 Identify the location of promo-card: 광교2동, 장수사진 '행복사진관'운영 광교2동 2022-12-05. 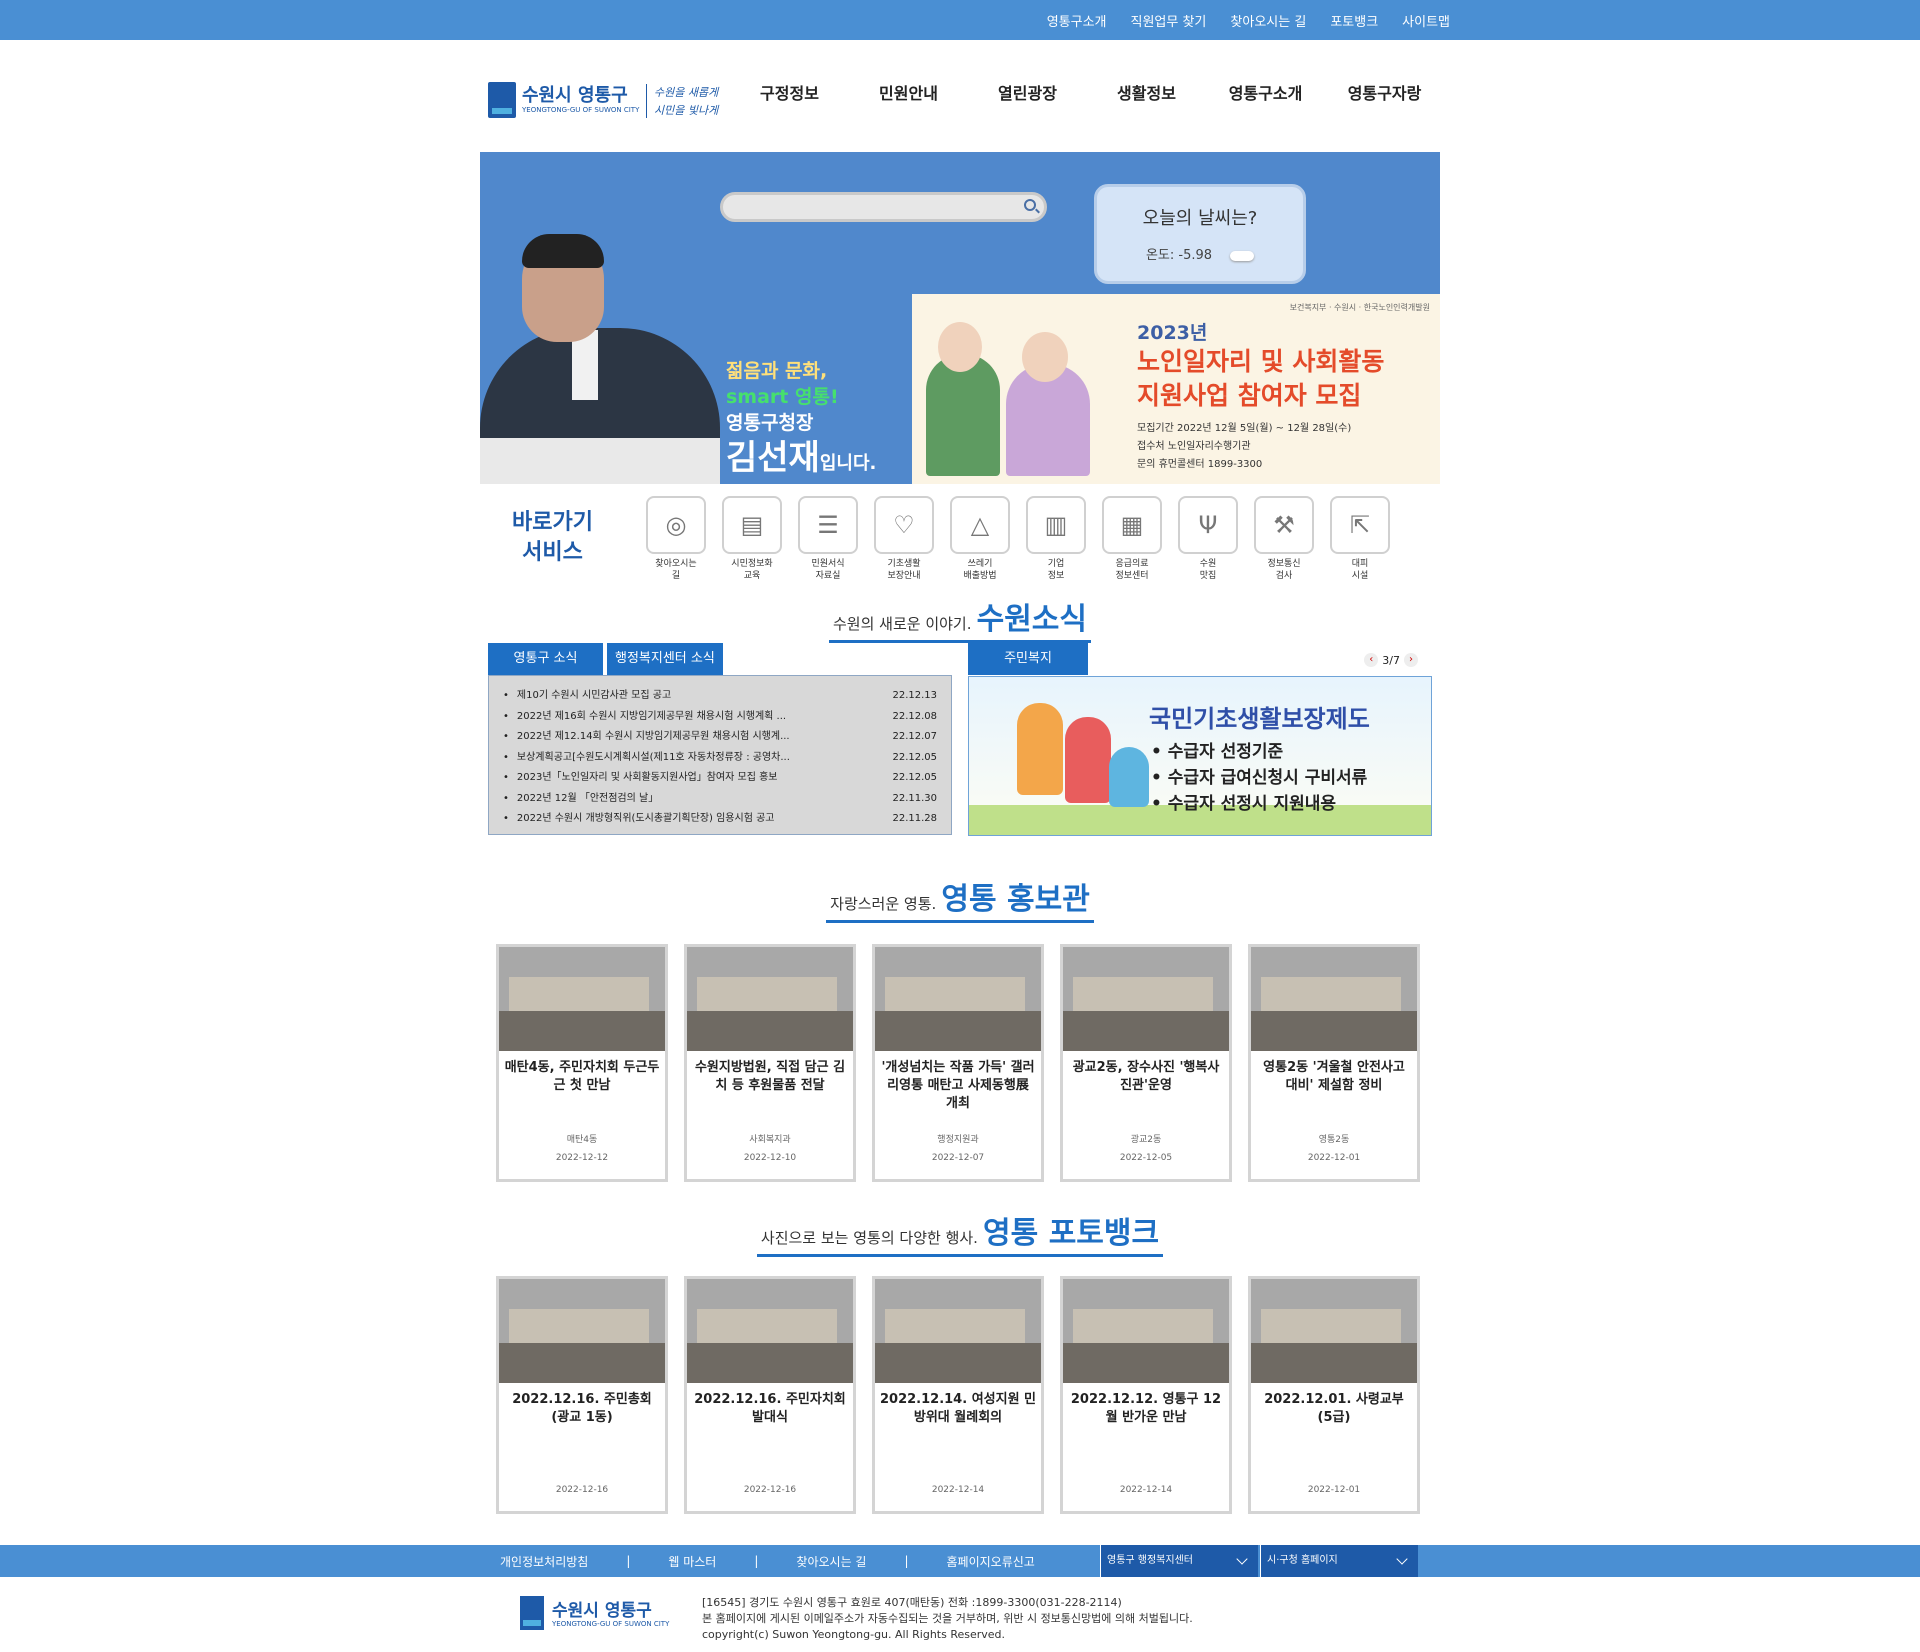
(1146, 1063).